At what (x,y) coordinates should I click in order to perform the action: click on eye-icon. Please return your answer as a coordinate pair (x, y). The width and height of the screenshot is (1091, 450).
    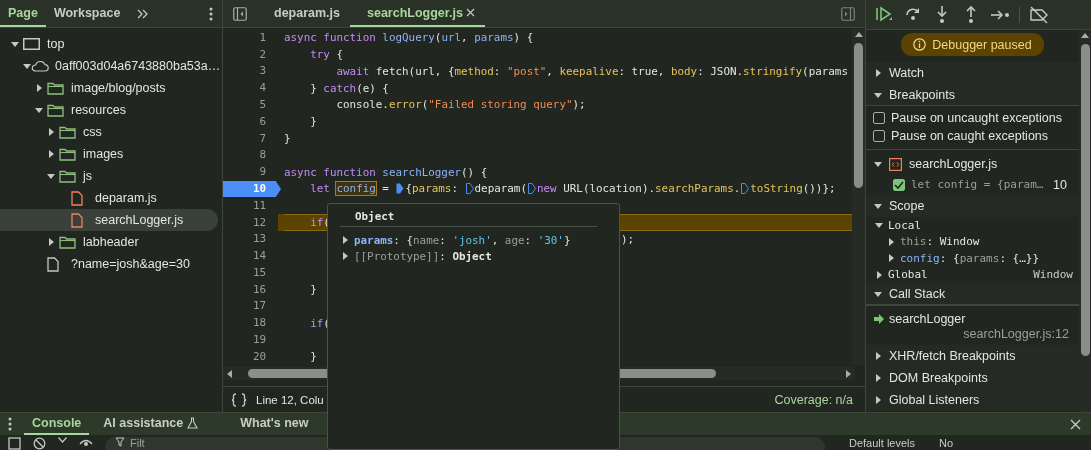
    Looking at the image, I should click on (86, 442).